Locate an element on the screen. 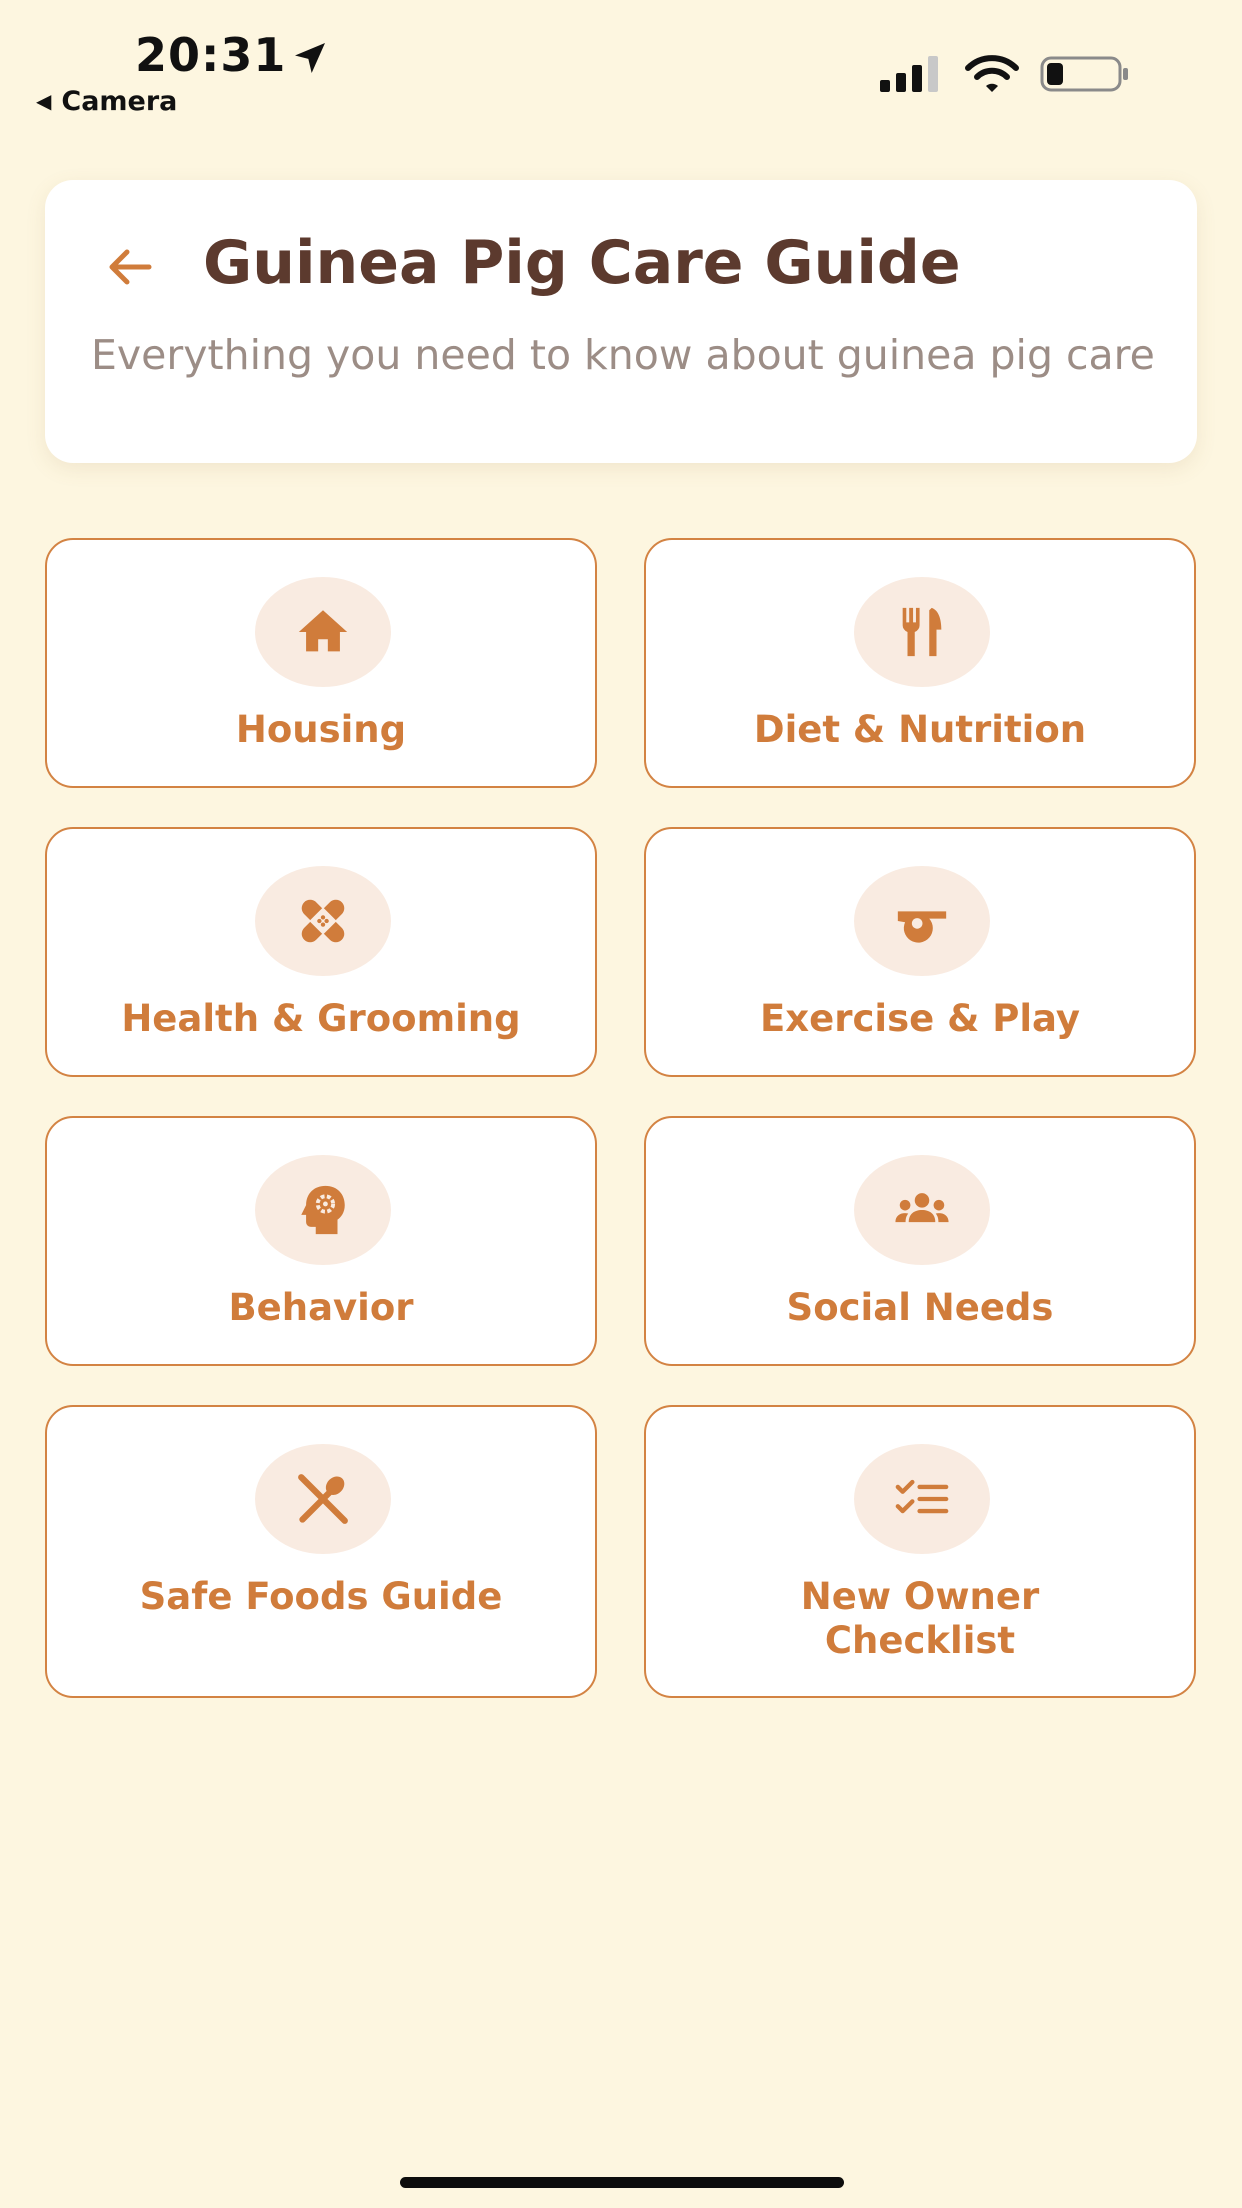 This screenshot has height=2208, width=1242. utensils-crossed-icon is located at coordinates (323, 1499).